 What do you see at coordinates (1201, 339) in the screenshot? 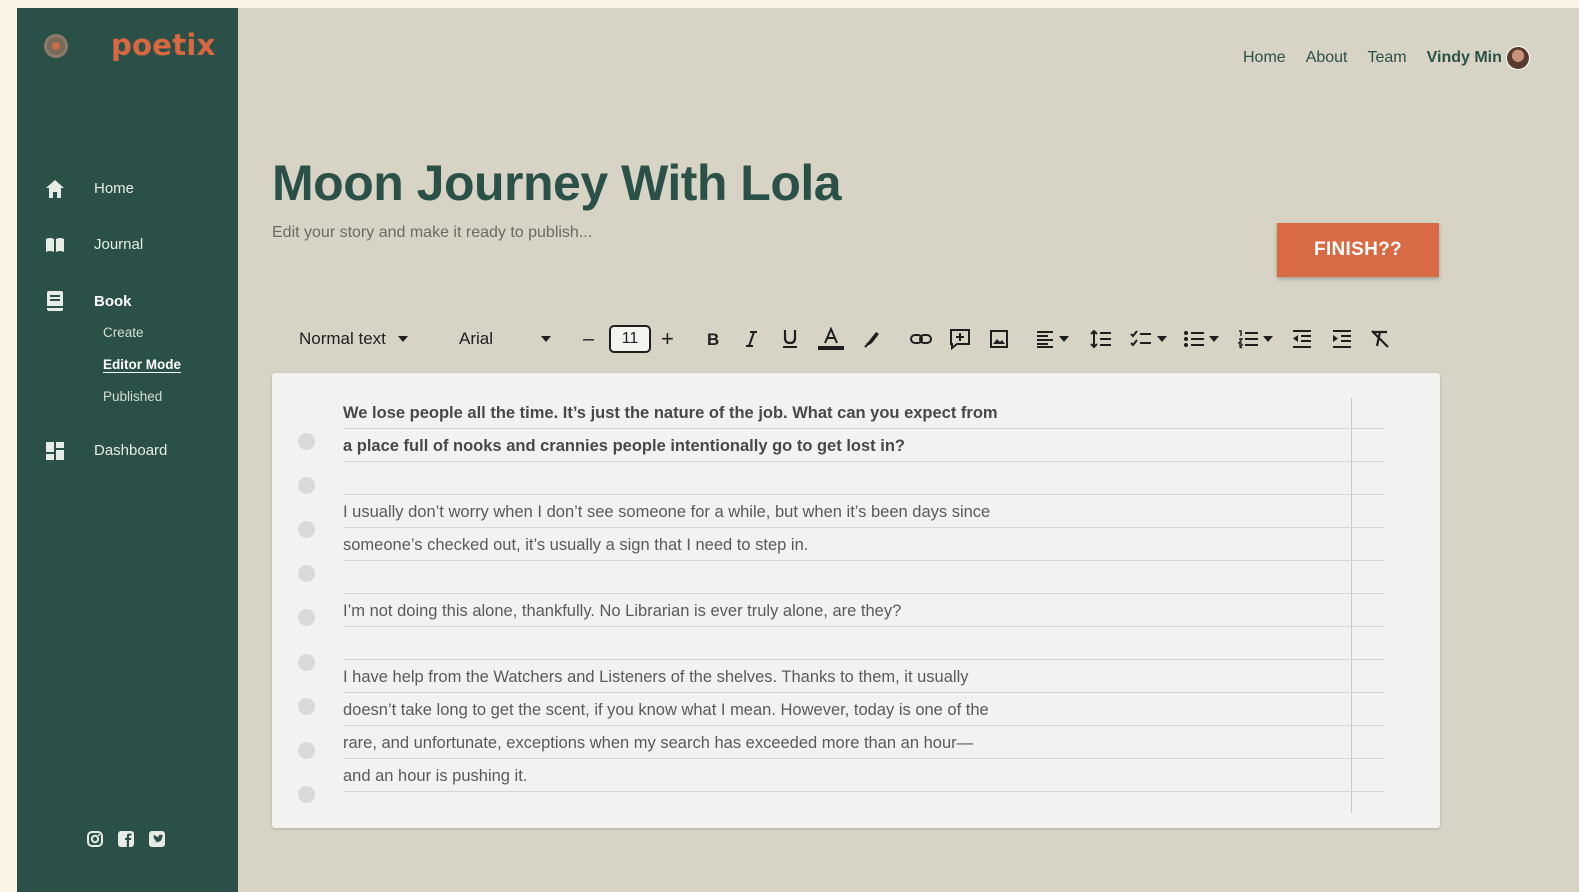
I see `bulleted-list-dropdown` at bounding box center [1201, 339].